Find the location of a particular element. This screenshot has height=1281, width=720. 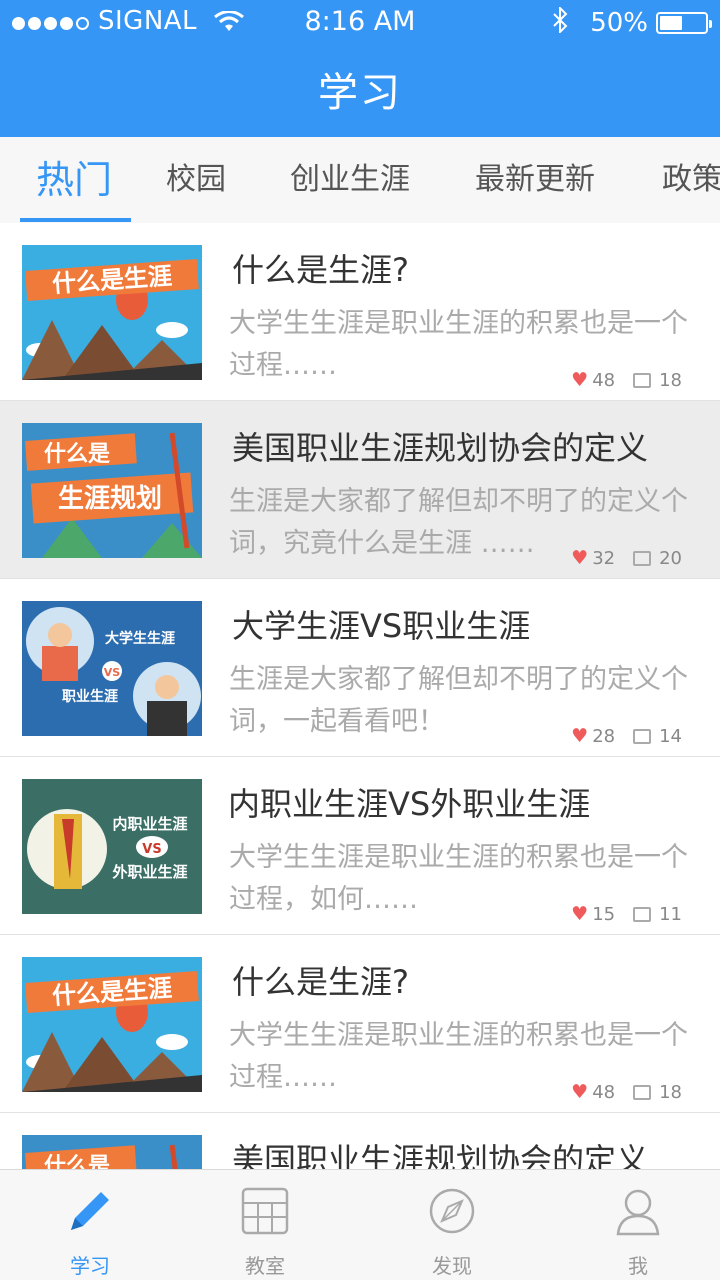

thumb-text: 职业生涯 is located at coordinates (90, 696).